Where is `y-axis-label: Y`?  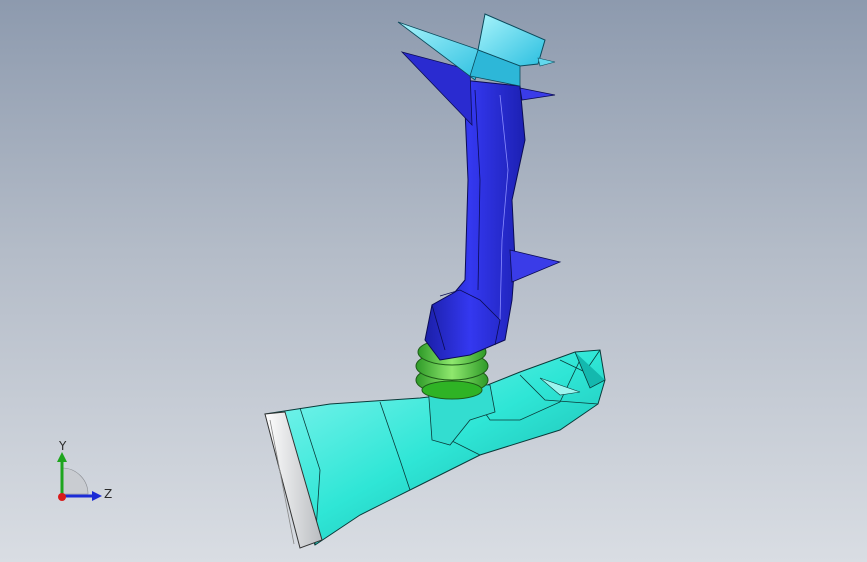 y-axis-label: Y is located at coordinates (62, 446).